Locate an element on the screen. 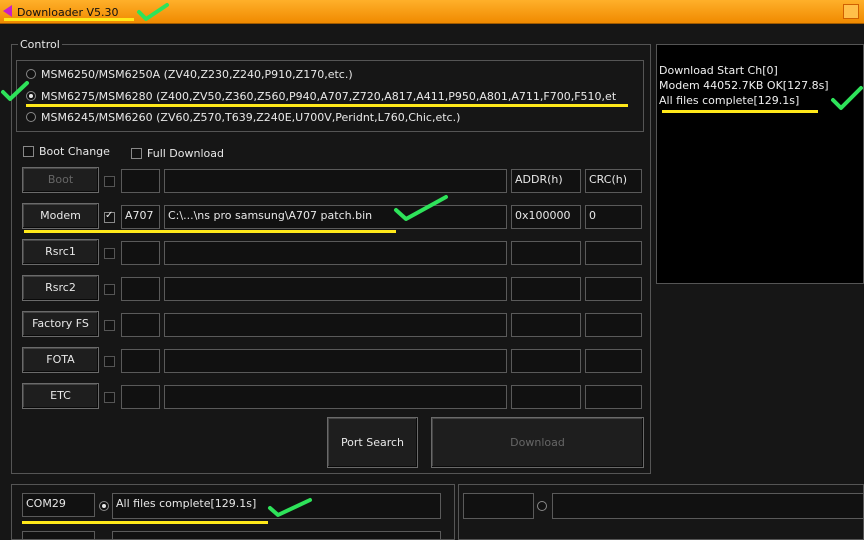 The height and width of the screenshot is (540, 864). etc-path-field is located at coordinates (335, 397).